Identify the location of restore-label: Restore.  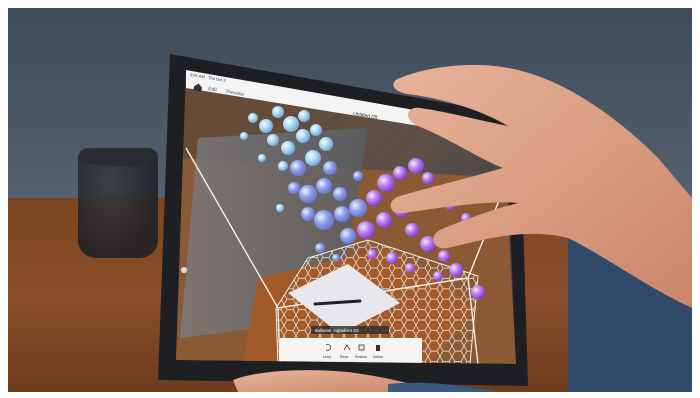
(361, 357).